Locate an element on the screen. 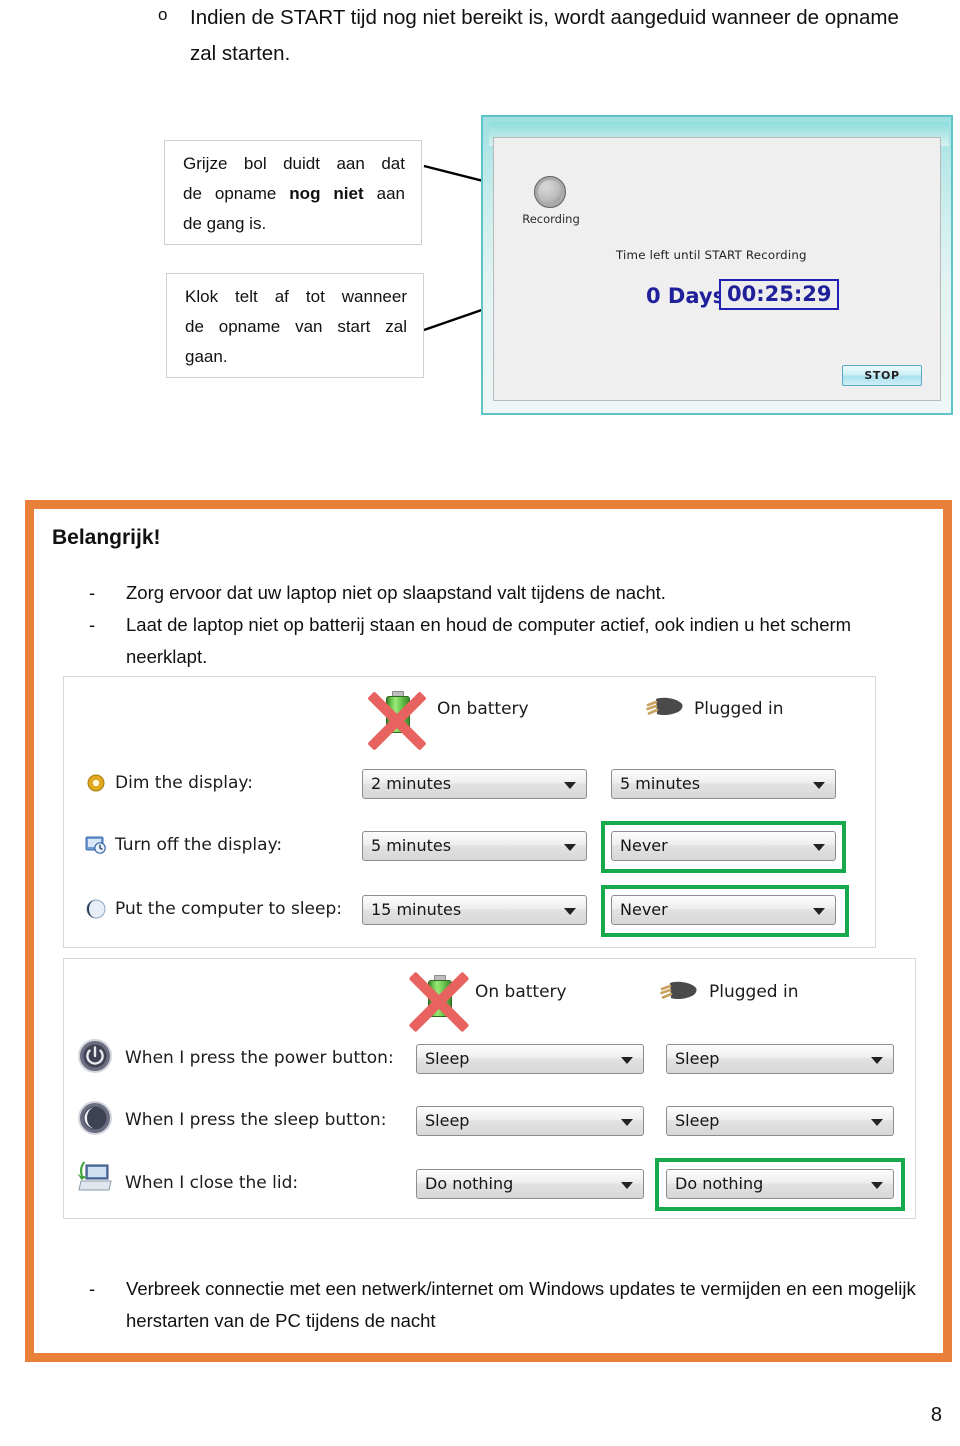 The width and height of the screenshot is (960, 1446). callout-line: Grijze bol duidt aan dat is located at coordinates (294, 163).